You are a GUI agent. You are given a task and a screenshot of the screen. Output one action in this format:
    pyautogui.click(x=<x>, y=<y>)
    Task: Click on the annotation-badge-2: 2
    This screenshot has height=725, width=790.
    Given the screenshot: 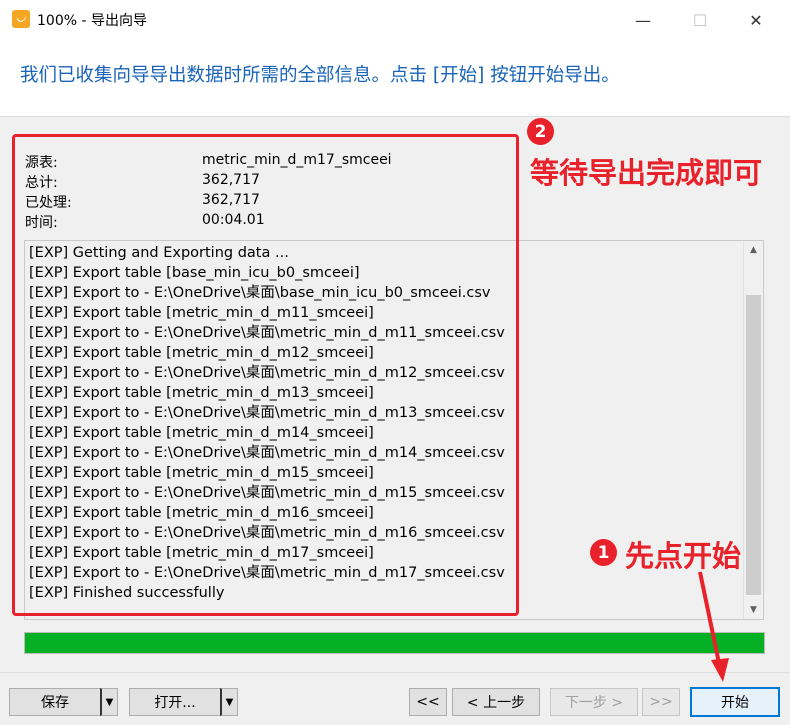 What is the action you would take?
    pyautogui.click(x=540, y=131)
    